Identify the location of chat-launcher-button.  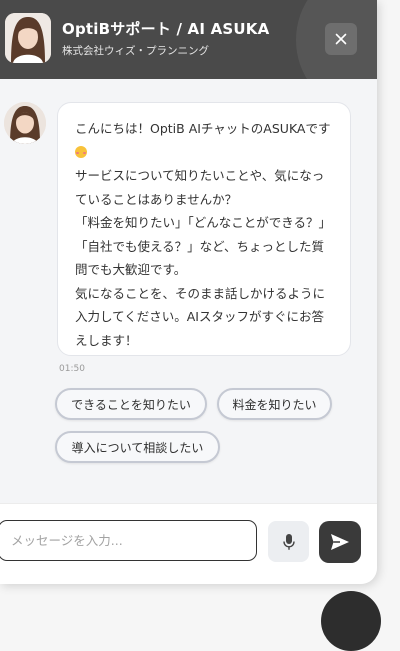
(351, 621).